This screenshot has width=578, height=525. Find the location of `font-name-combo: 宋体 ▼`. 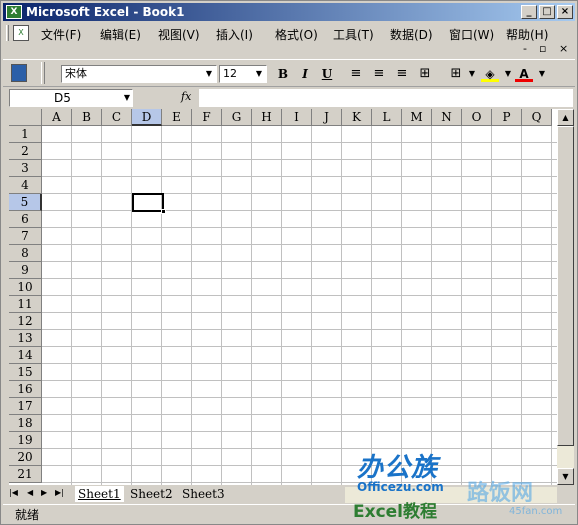

font-name-combo: 宋体 ▼ is located at coordinates (139, 74).